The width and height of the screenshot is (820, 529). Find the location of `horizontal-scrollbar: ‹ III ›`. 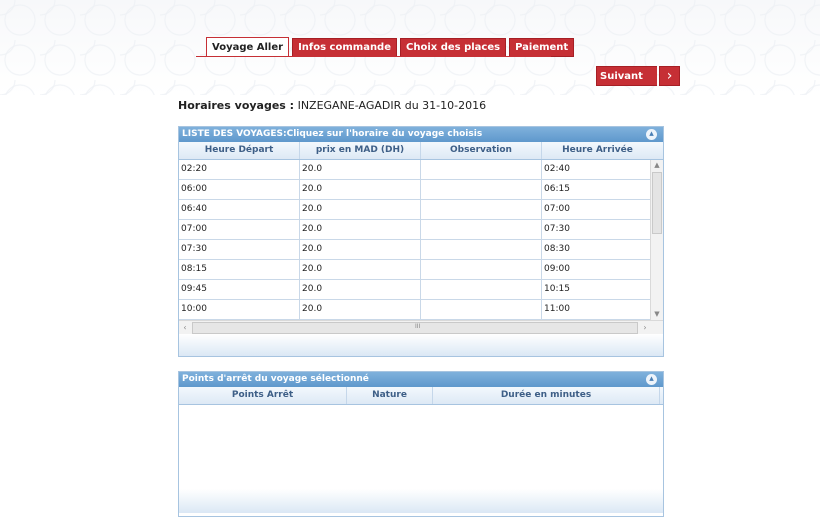

horizontal-scrollbar: ‹ III › is located at coordinates (421, 327).